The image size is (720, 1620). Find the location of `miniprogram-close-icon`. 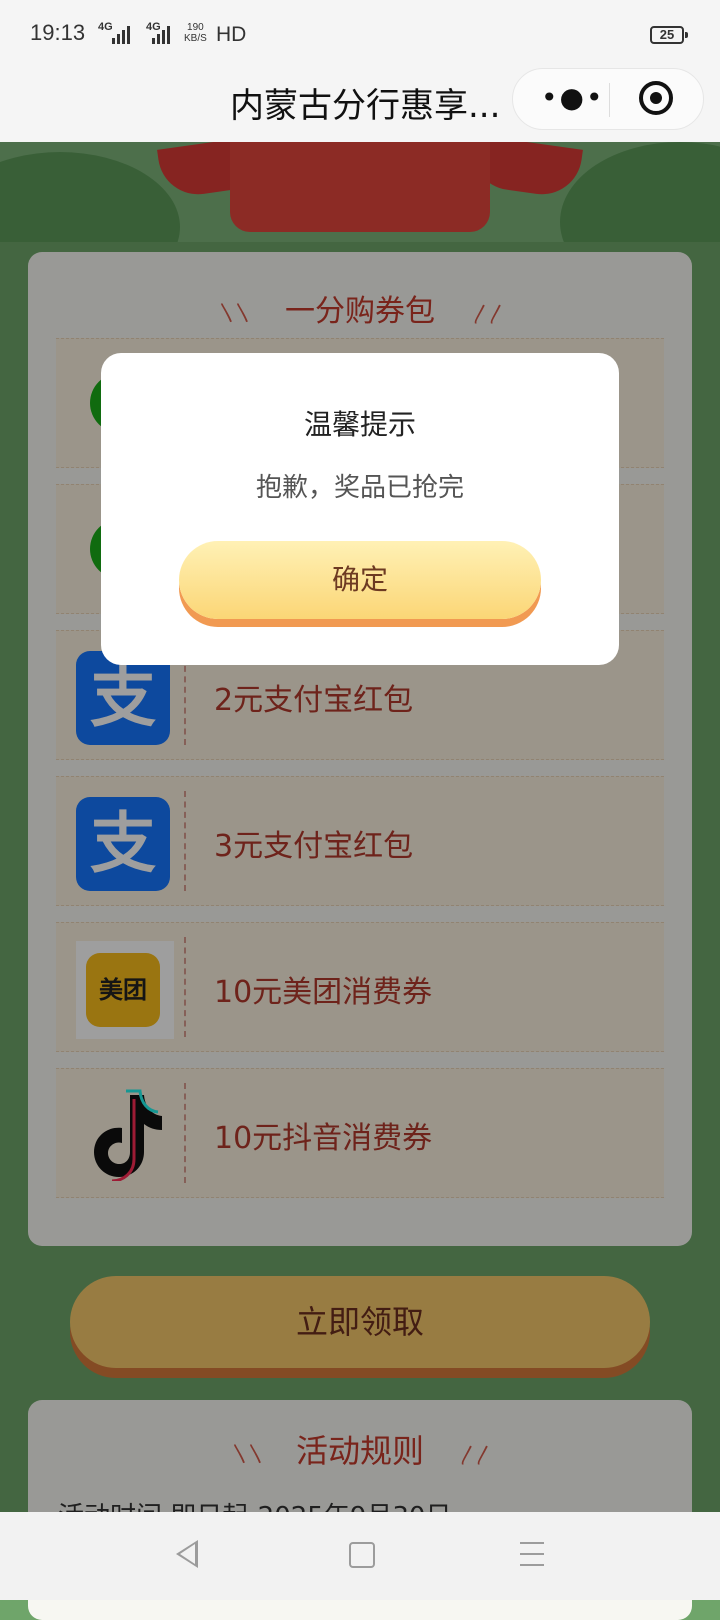

miniprogram-close-icon is located at coordinates (656, 98).